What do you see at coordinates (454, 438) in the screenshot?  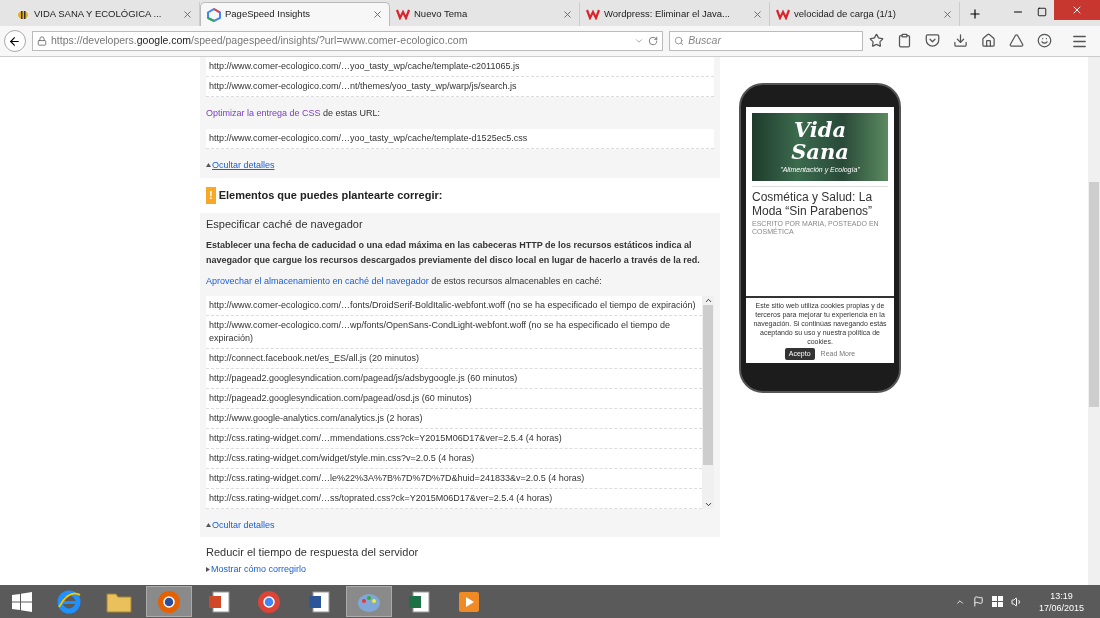 I see `url-row: http://css.rating-widget.com/…mmendations.css?ck=Y2015M06D17&ver=2.5.4 (4 horas)` at bounding box center [454, 438].